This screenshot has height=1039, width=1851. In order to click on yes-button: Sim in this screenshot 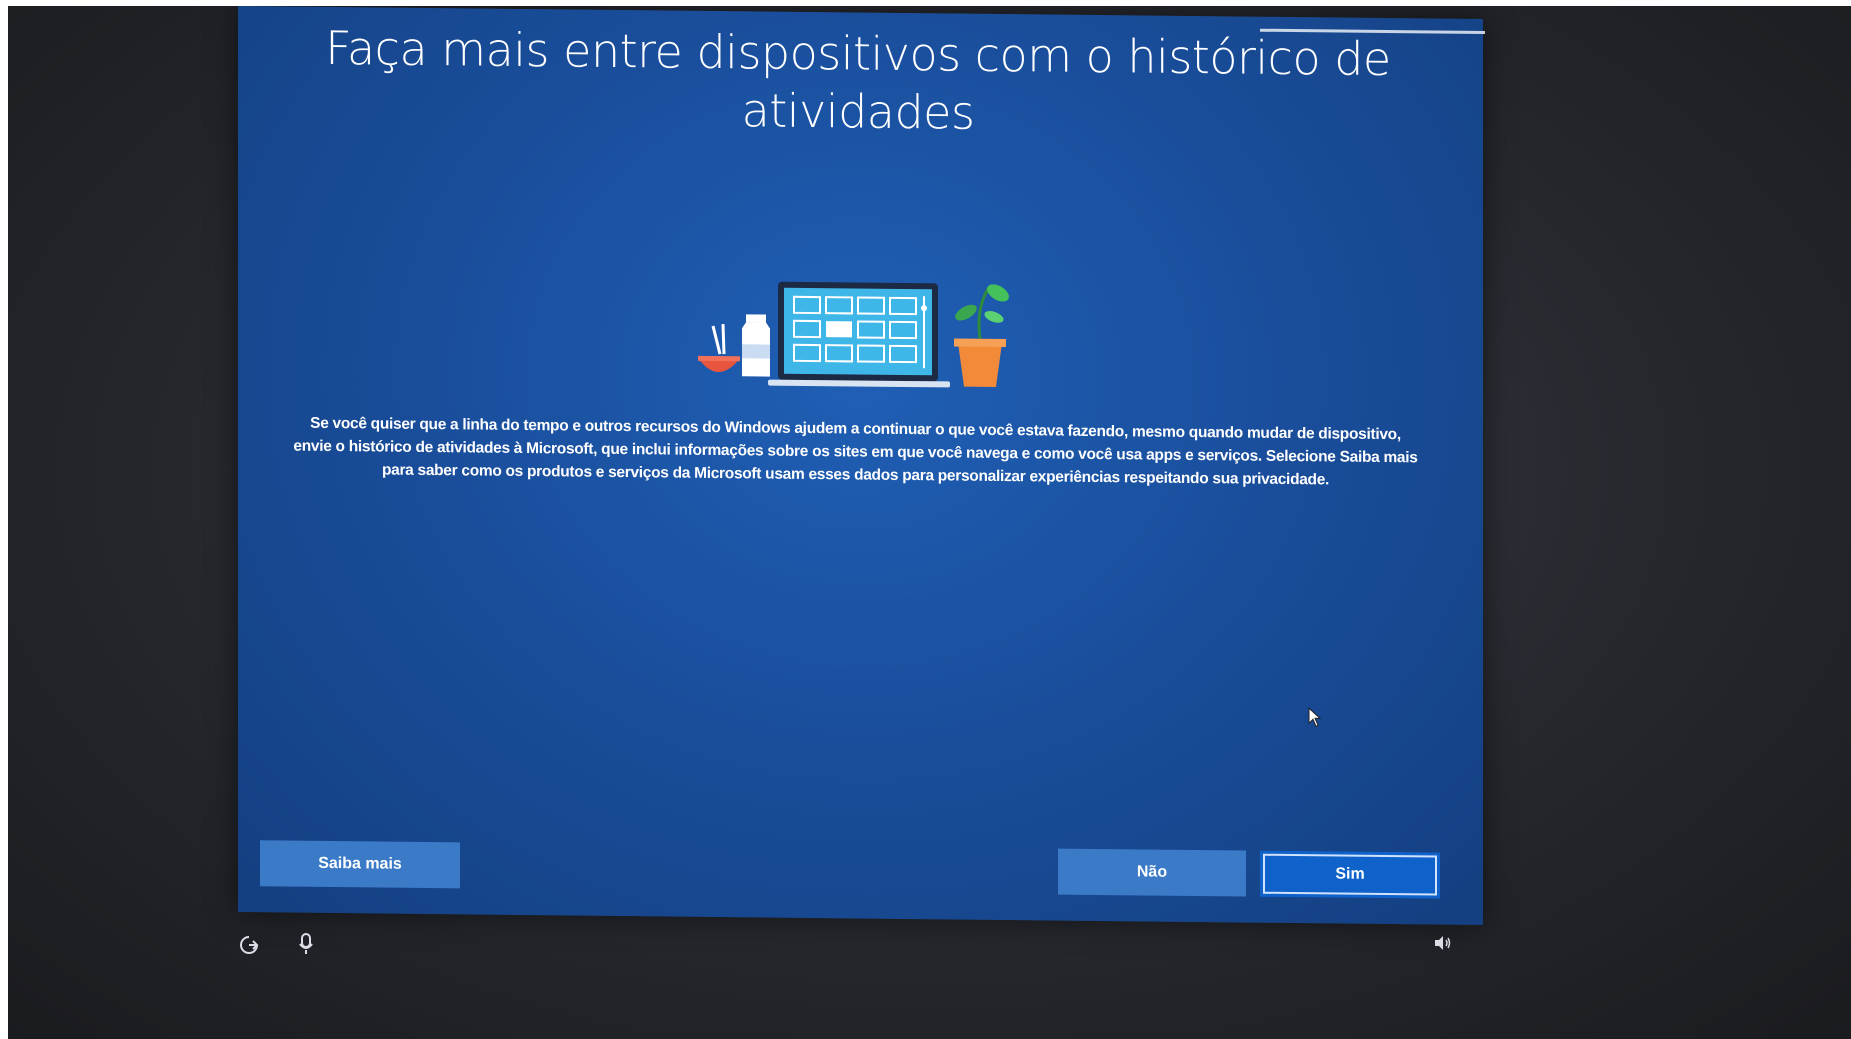, I will do `click(1350, 874)`.